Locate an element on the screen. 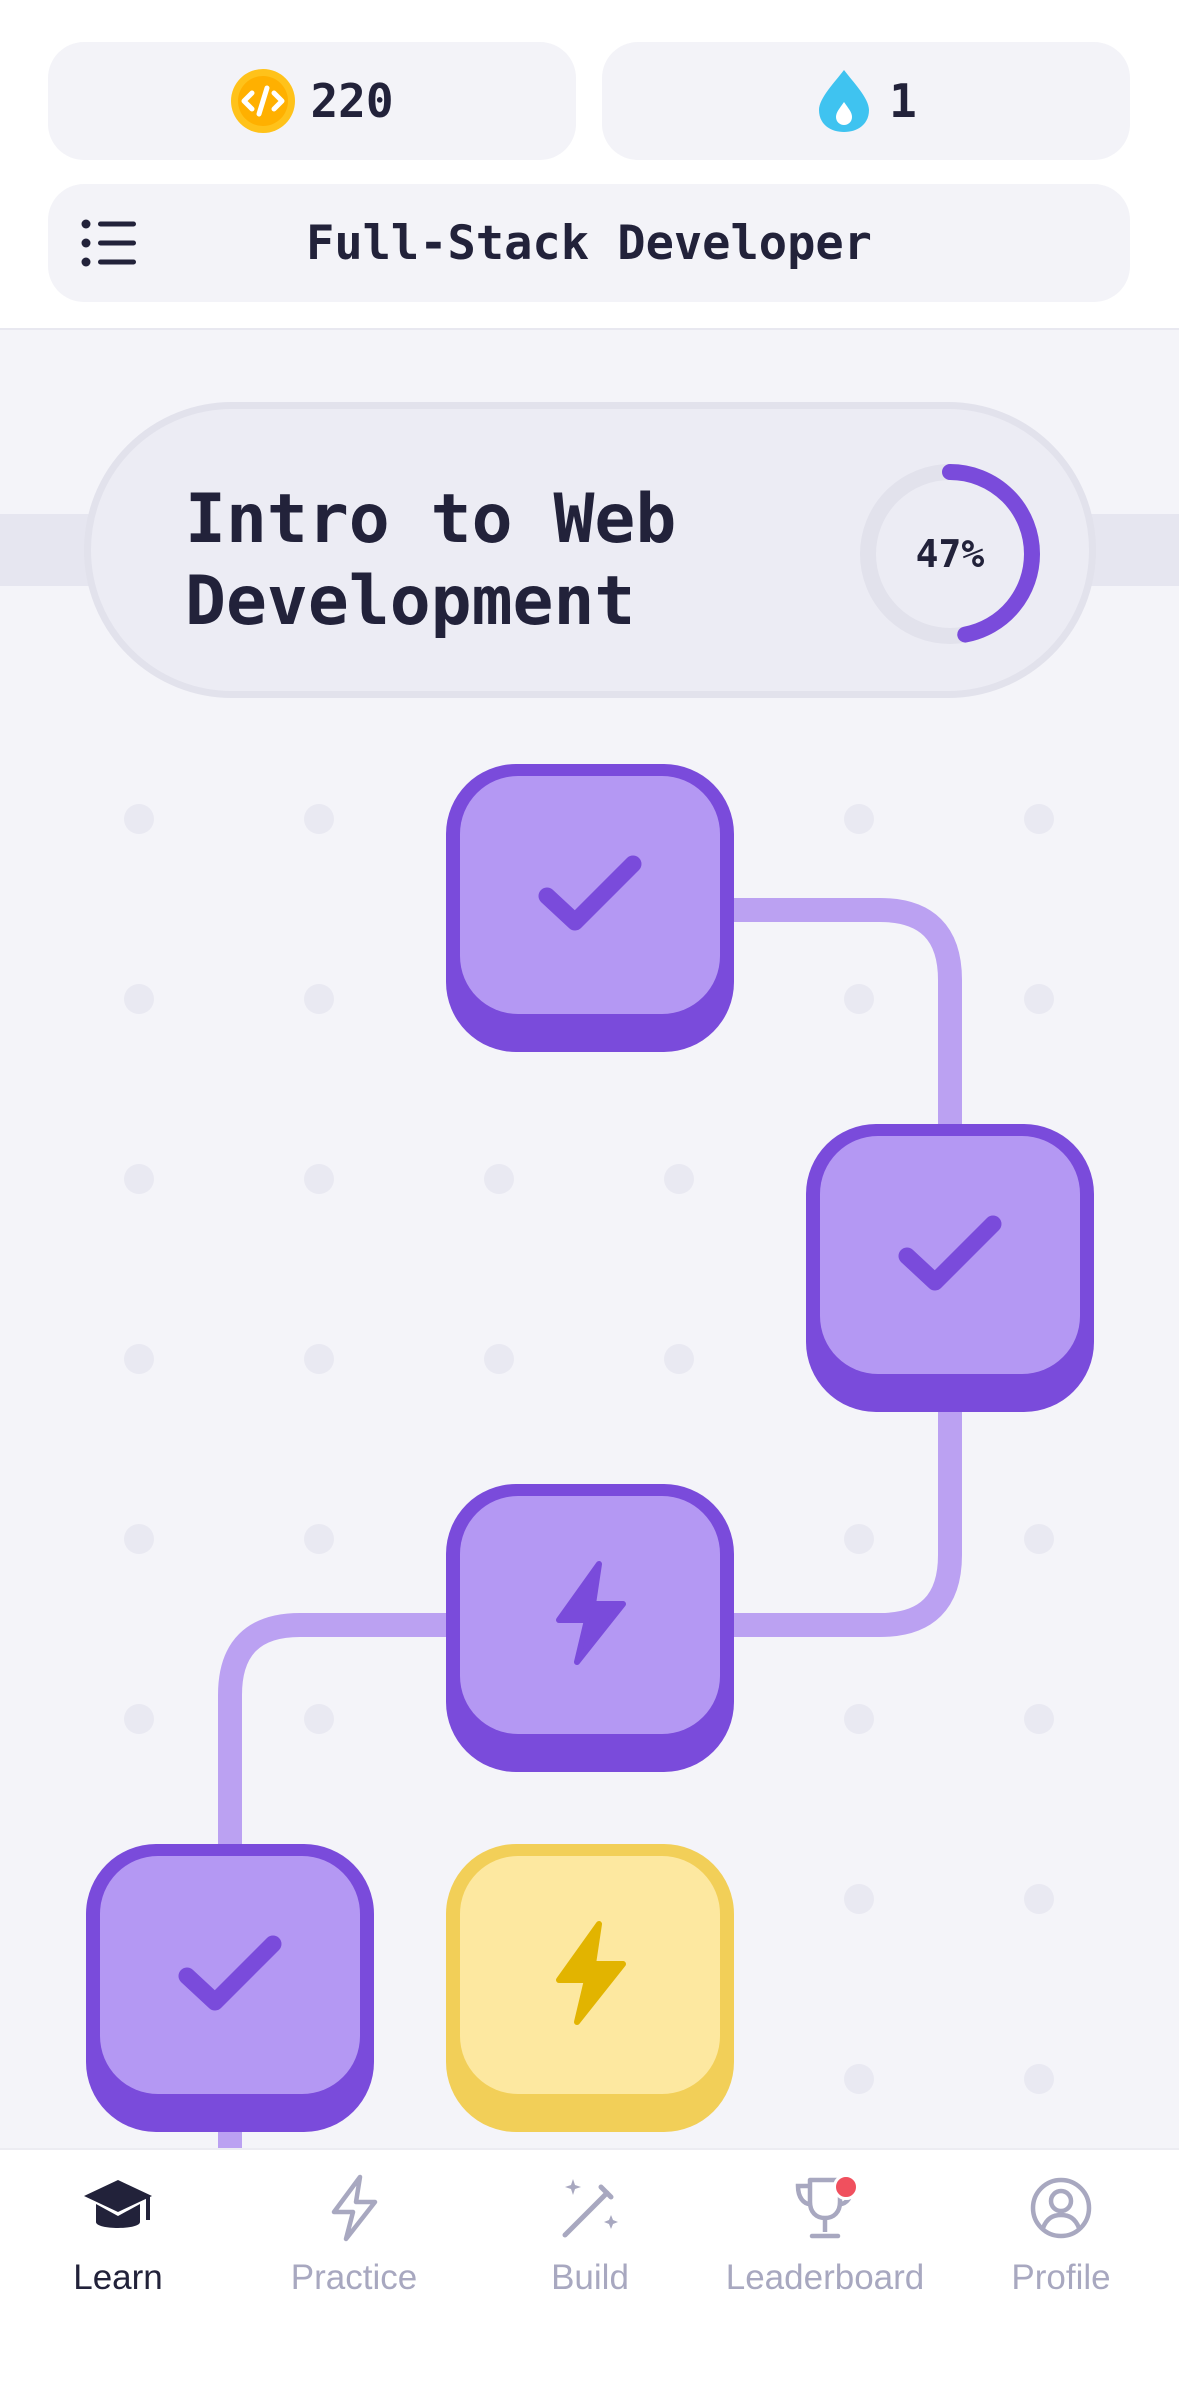  nav-label: Build is located at coordinates (590, 2277).